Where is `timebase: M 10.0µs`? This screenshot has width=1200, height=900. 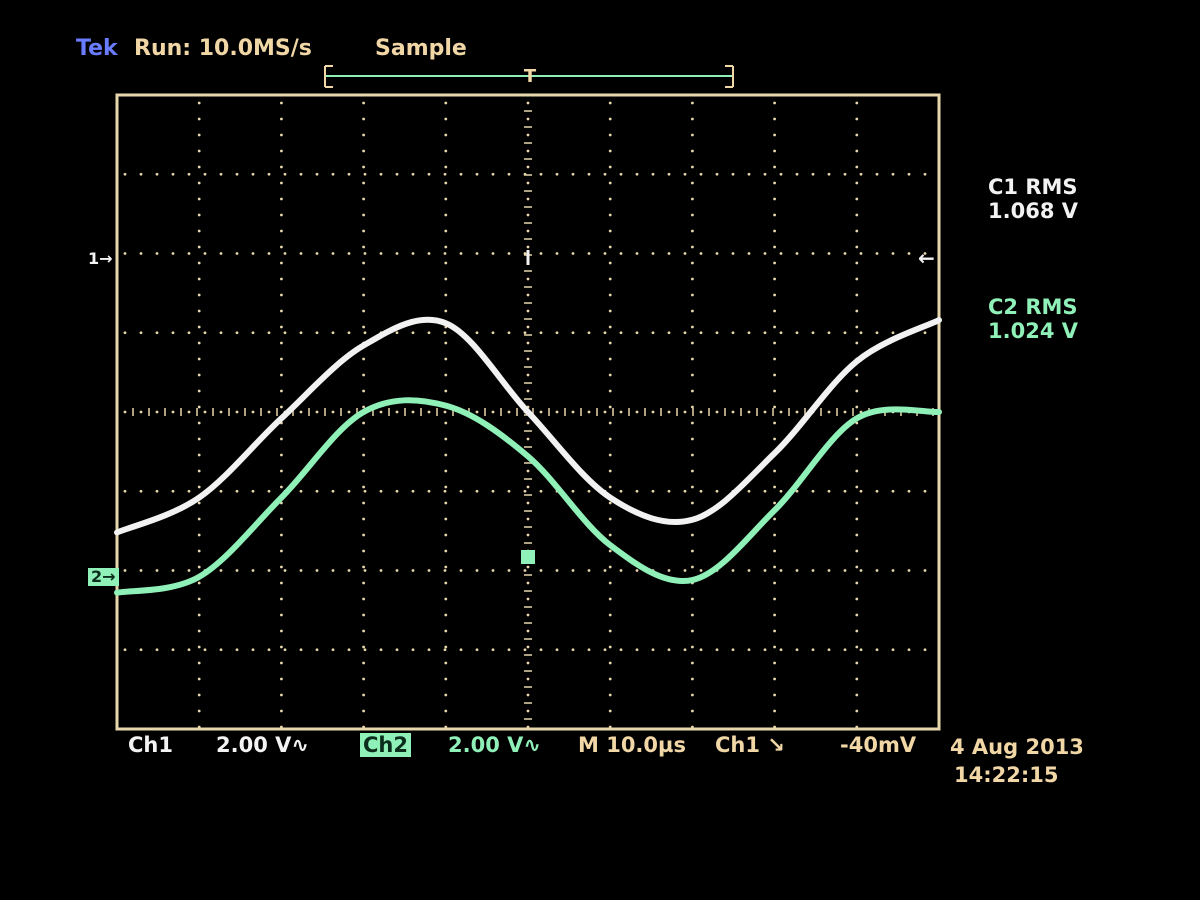 timebase: M 10.0µs is located at coordinates (632, 745).